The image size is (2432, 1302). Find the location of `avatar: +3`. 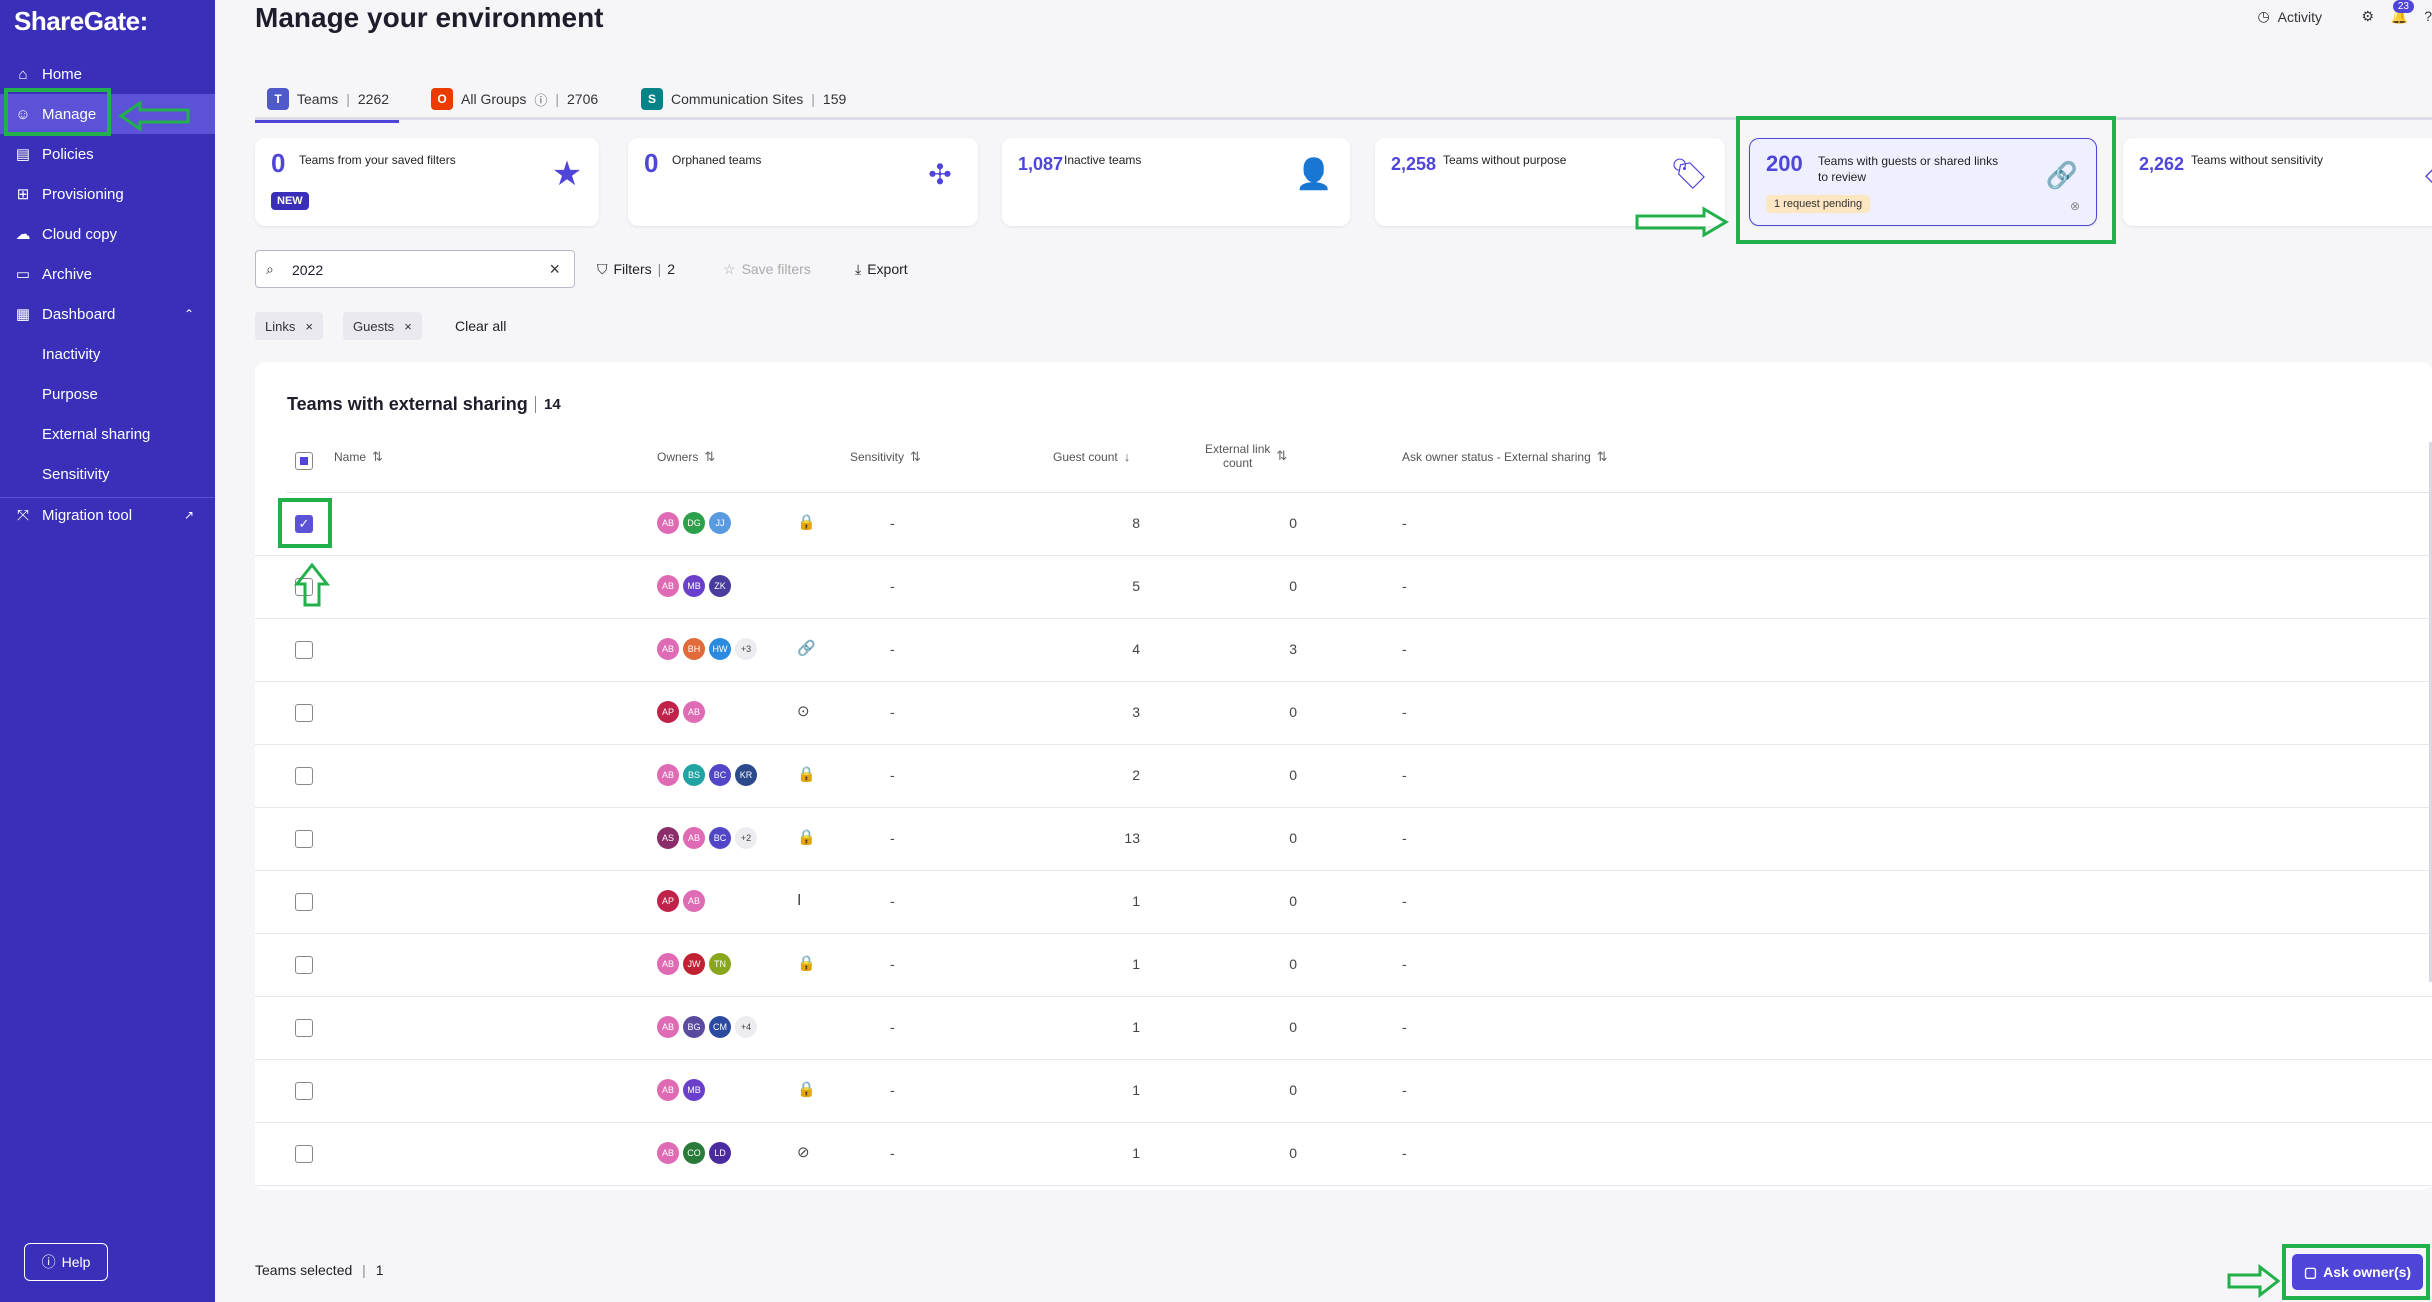

avatar: +3 is located at coordinates (746, 649).